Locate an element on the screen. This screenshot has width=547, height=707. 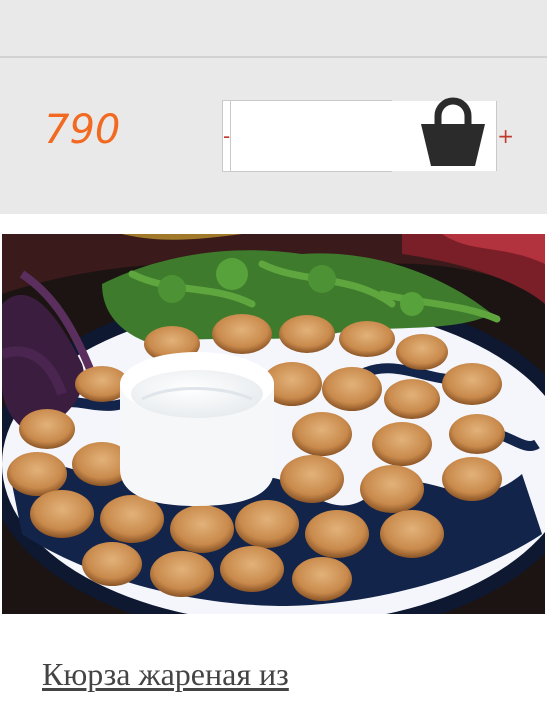
increase-quantity-button: + is located at coordinates (505, 136).